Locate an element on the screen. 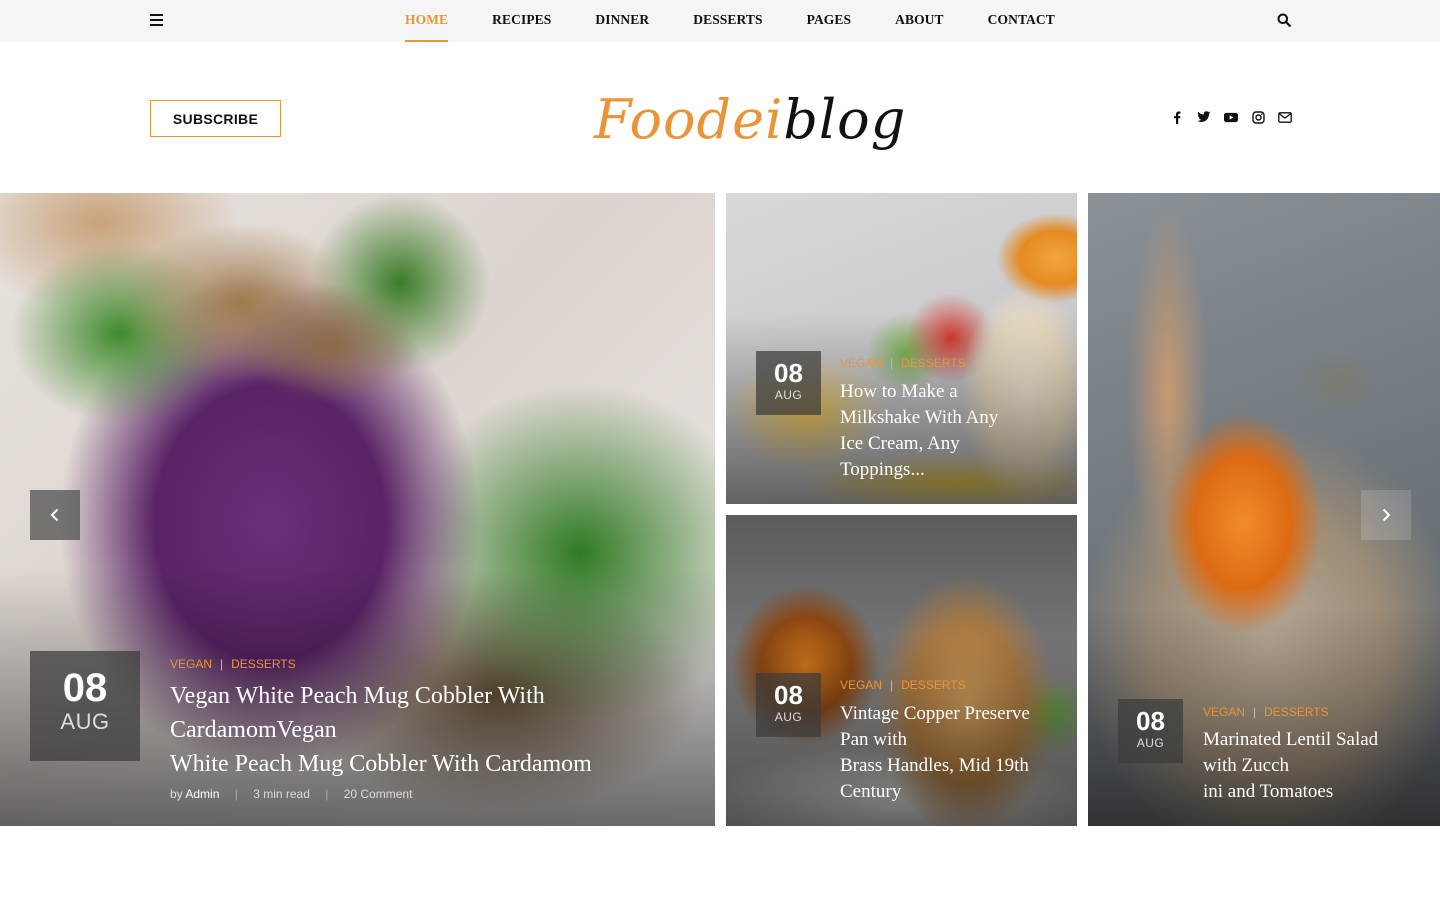 This screenshot has height=900, width=1440. post-meta: by Admin | 3 min read | 20 Comment is located at coordinates (291, 794).